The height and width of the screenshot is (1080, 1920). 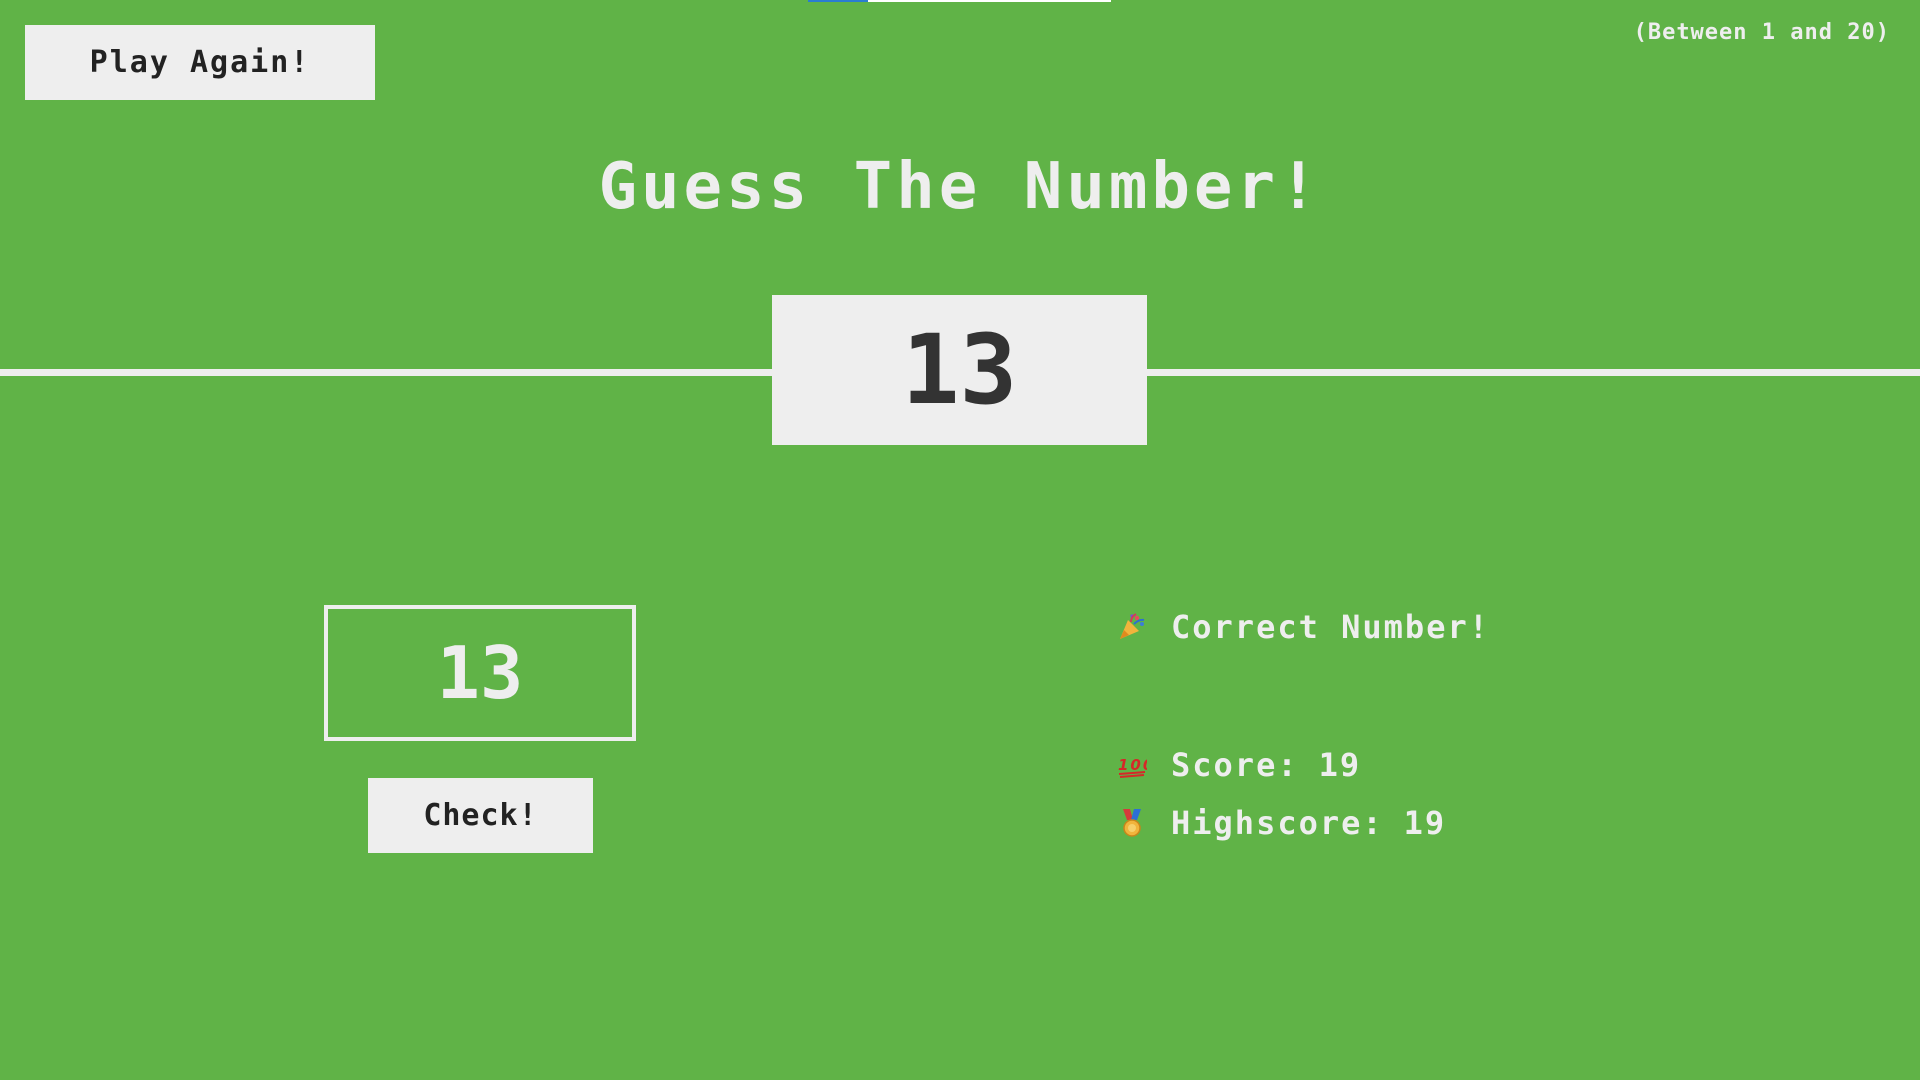 What do you see at coordinates (1132, 823) in the screenshot?
I see `medal-icon` at bounding box center [1132, 823].